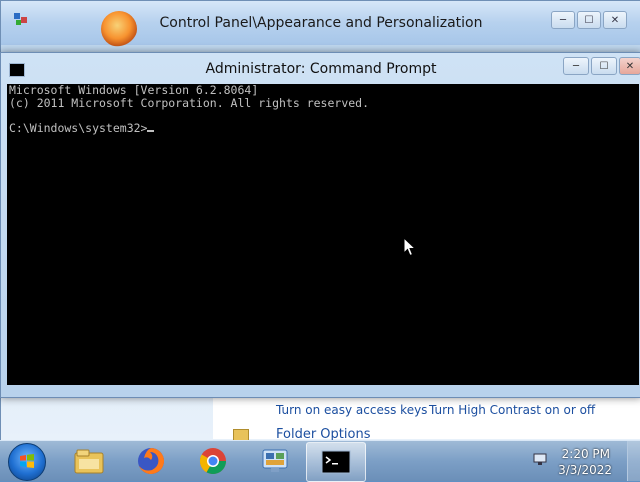 This screenshot has height=482, width=640. I want to click on taskbar-chrome, so click(213, 461).